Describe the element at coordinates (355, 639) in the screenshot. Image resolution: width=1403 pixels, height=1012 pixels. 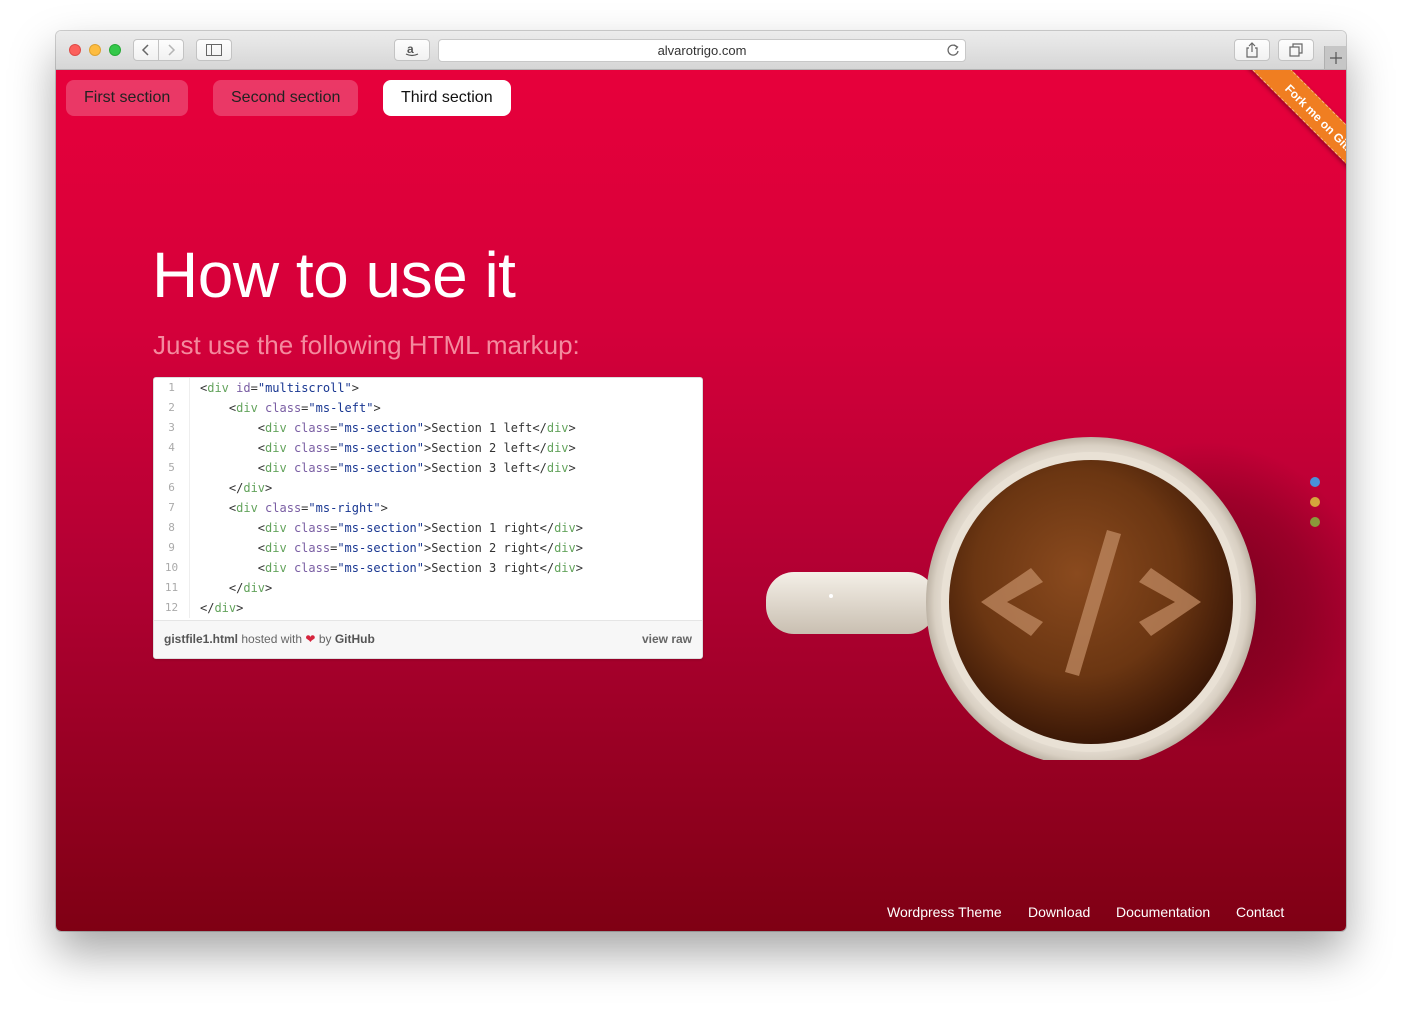
I see `github-link: GitHub` at that location.